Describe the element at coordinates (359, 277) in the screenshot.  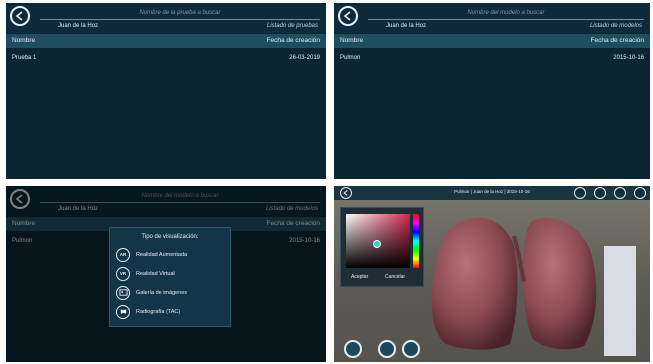
I see `accept-button: Aceptar` at that location.